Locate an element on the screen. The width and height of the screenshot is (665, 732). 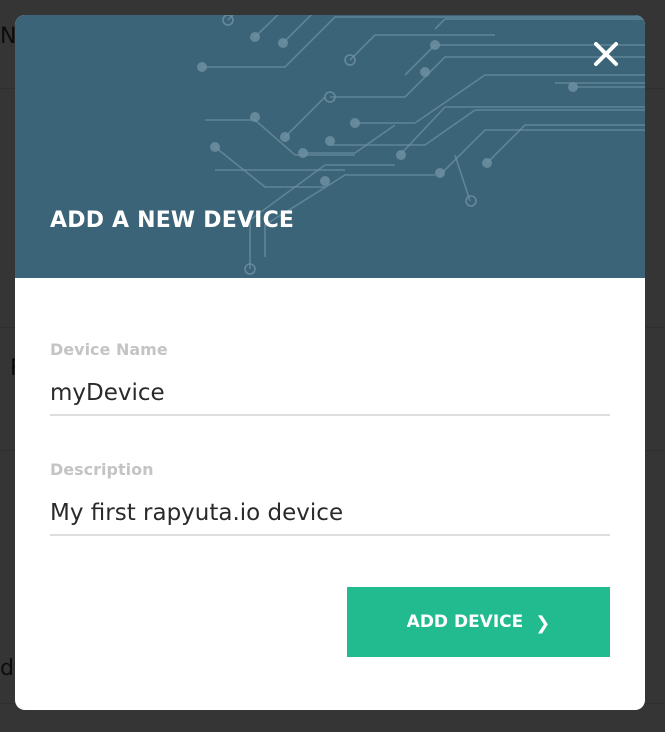
add-device-button: ADD DEVICE ❯ is located at coordinates (478, 622).